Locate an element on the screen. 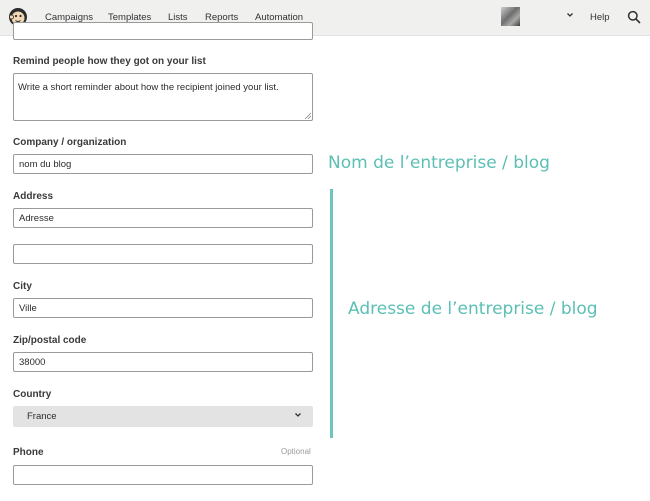  previous-field-input is located at coordinates (163, 31).